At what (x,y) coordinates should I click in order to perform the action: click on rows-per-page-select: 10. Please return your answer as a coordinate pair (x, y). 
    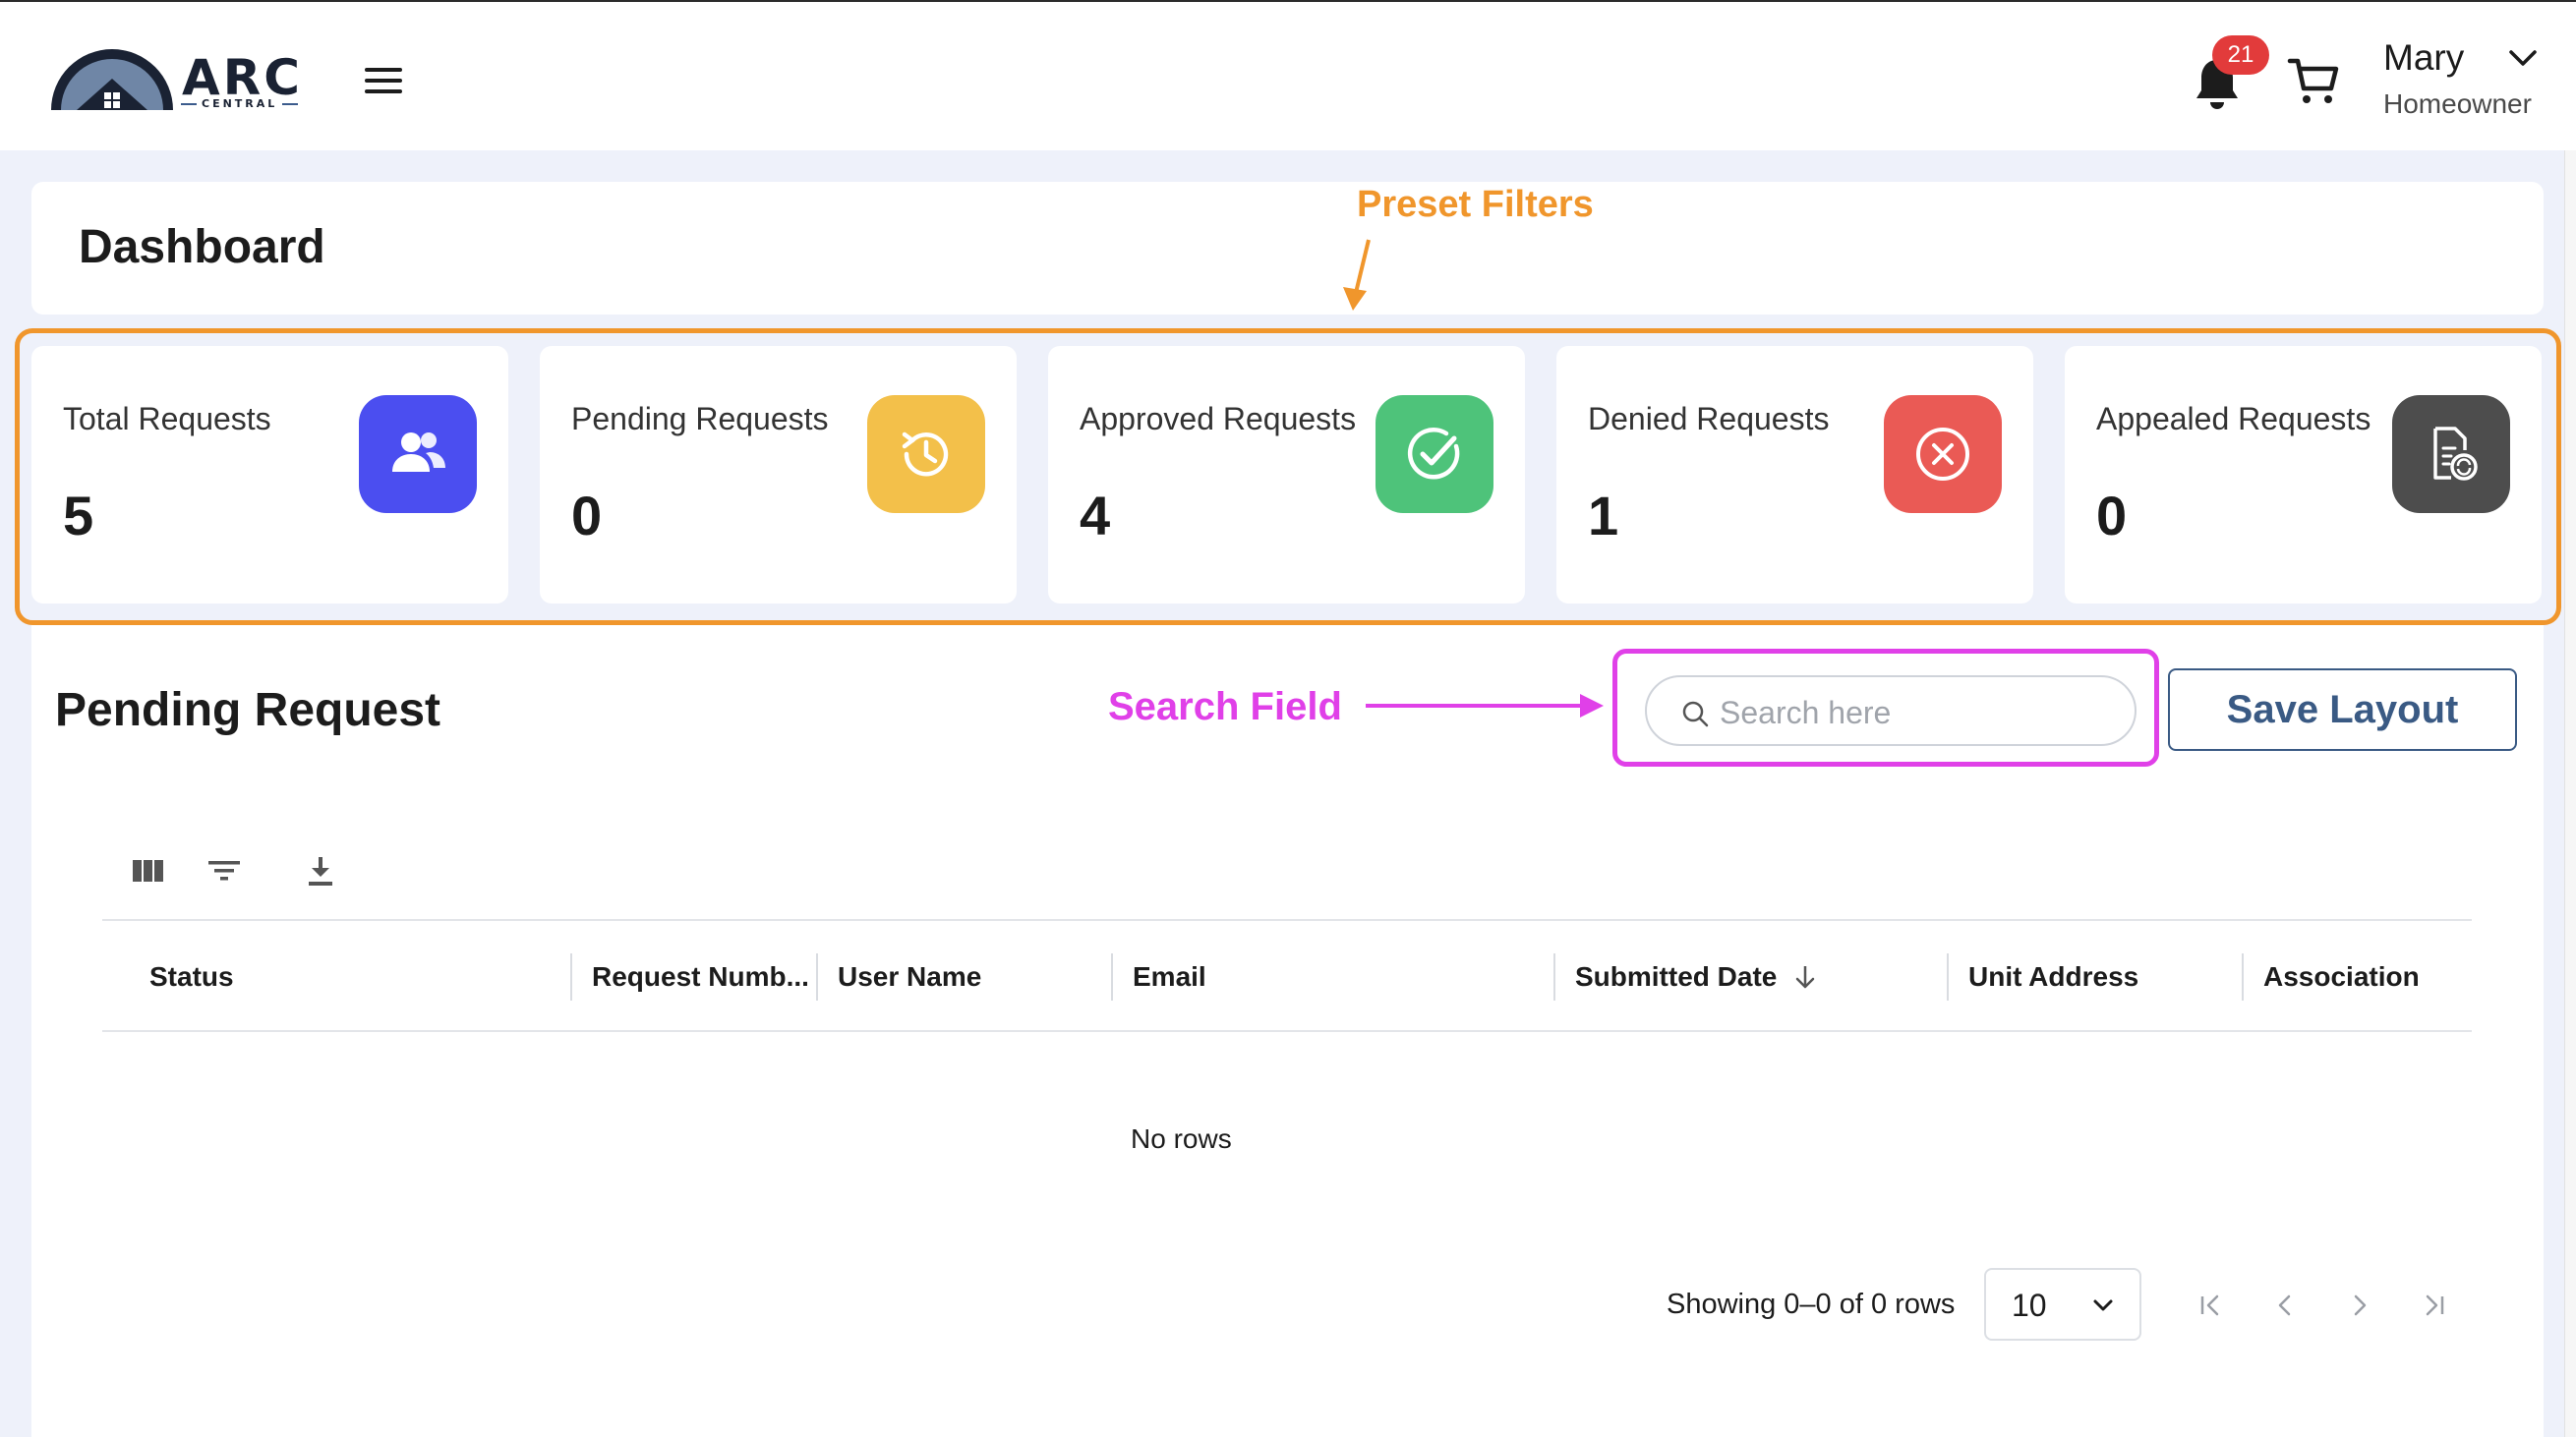
    Looking at the image, I should click on (2062, 1304).